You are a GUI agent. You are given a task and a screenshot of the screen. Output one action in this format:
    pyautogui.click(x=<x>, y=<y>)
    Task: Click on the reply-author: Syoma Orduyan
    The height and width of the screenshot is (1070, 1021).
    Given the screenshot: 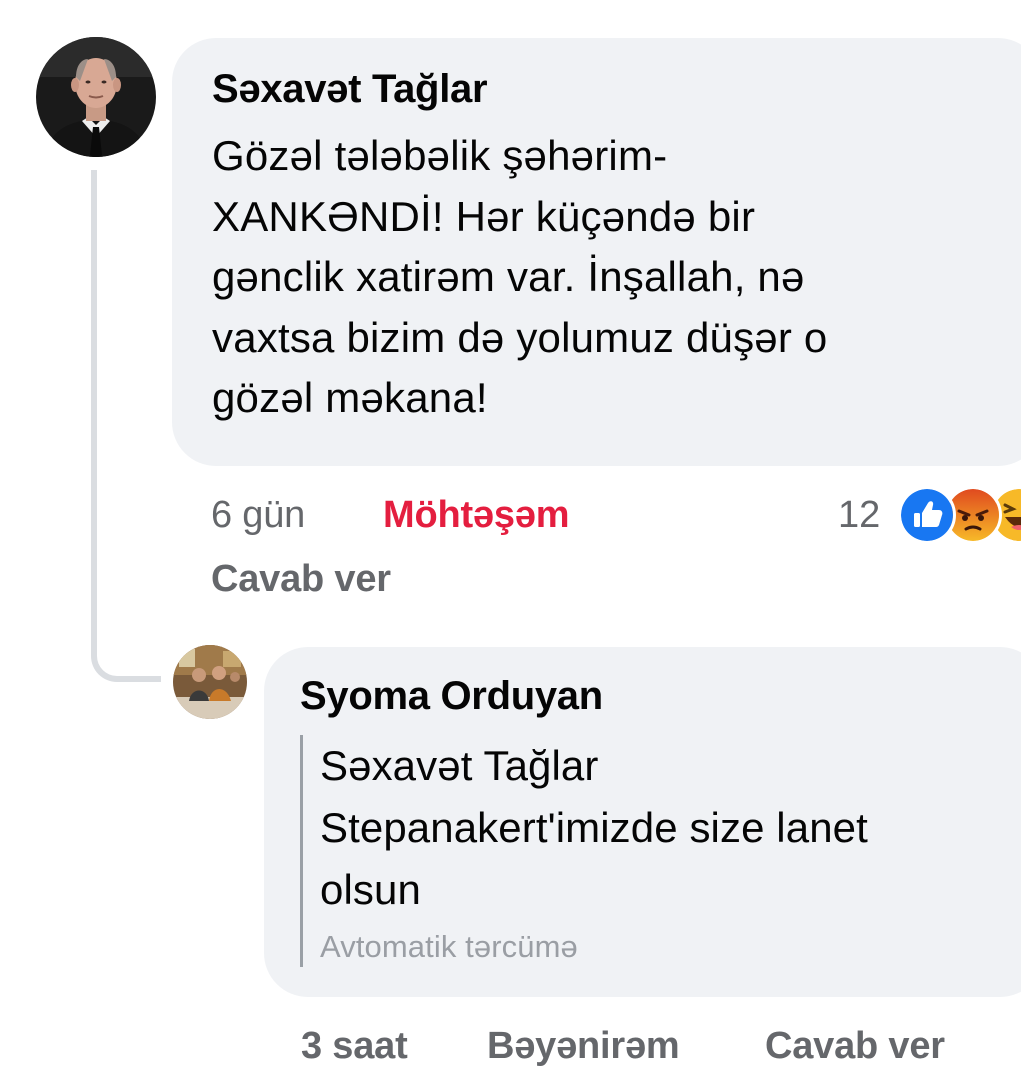 What is the action you would take?
    pyautogui.click(x=654, y=696)
    